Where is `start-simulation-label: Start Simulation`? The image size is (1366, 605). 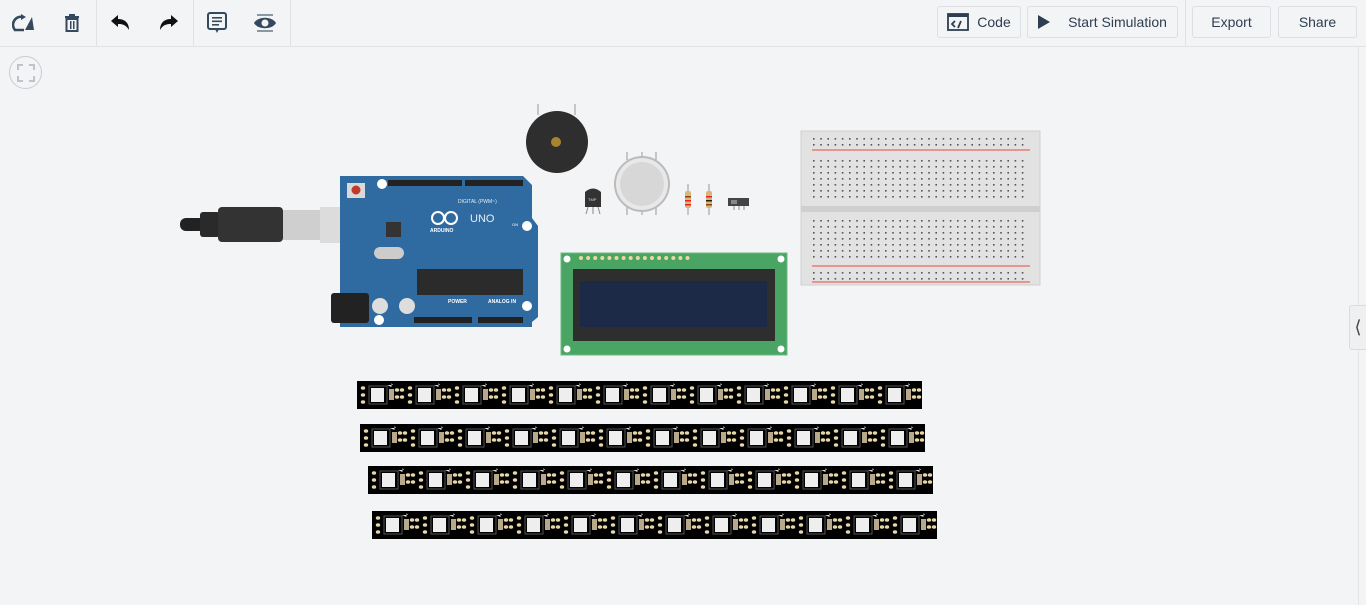 start-simulation-label: Start Simulation is located at coordinates (1117, 22).